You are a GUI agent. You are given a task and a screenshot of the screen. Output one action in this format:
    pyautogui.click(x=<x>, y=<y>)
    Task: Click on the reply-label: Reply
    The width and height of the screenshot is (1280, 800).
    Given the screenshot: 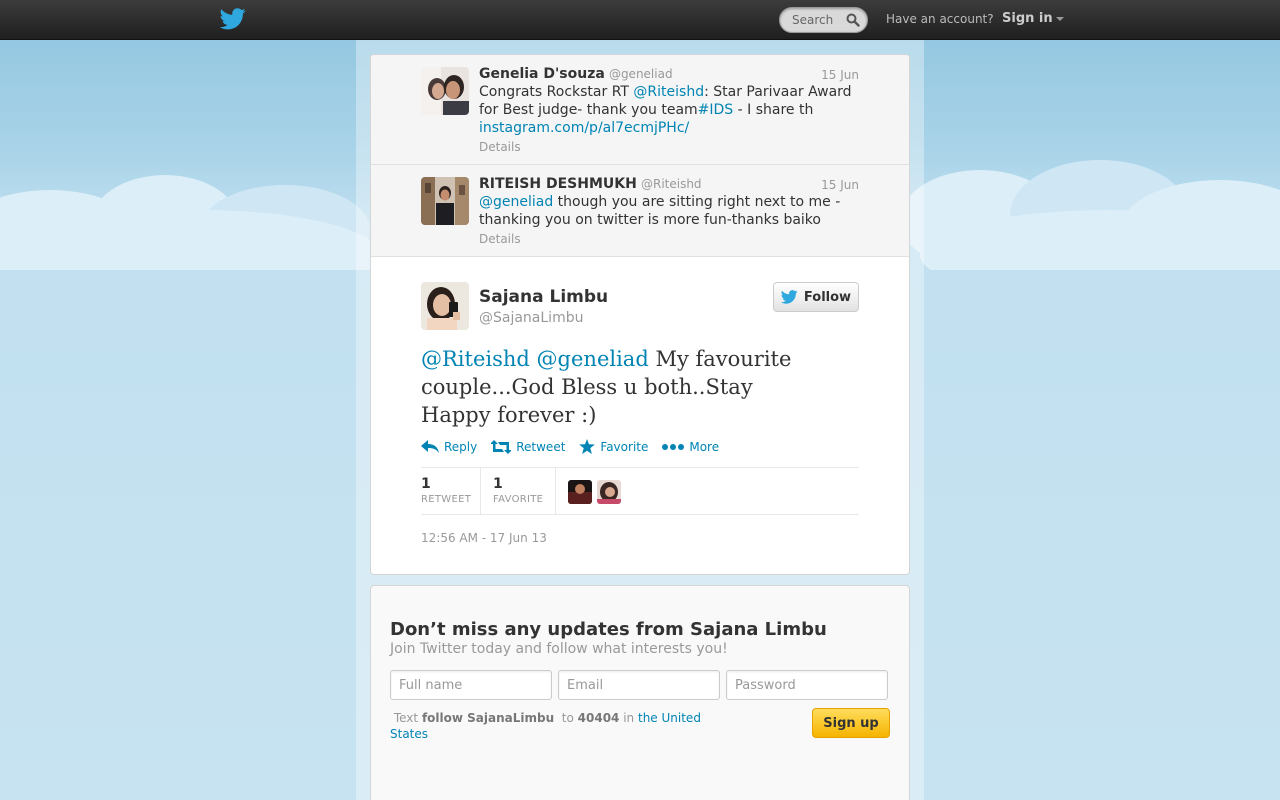 What is the action you would take?
    pyautogui.click(x=460, y=447)
    